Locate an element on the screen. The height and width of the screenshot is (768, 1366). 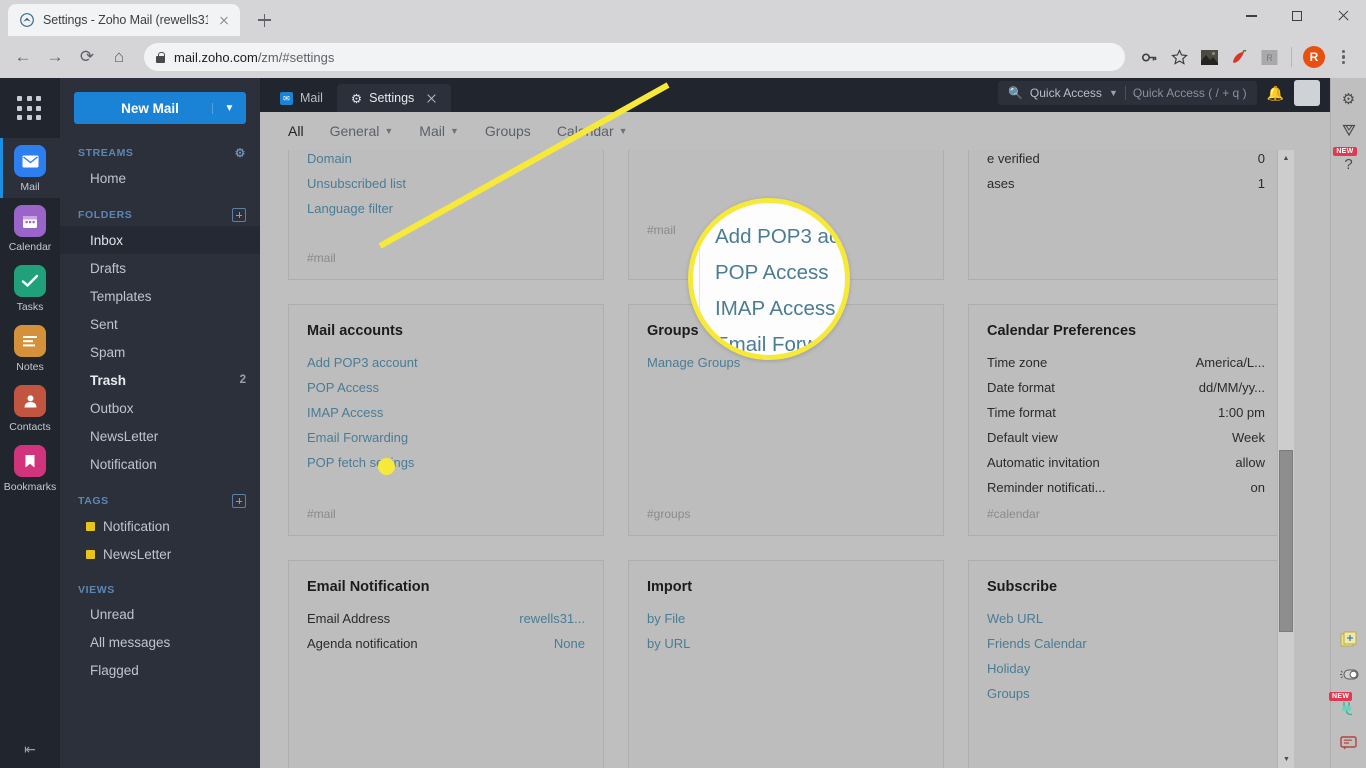
rail-item-mail: Mail is located at coordinates (30, 168).